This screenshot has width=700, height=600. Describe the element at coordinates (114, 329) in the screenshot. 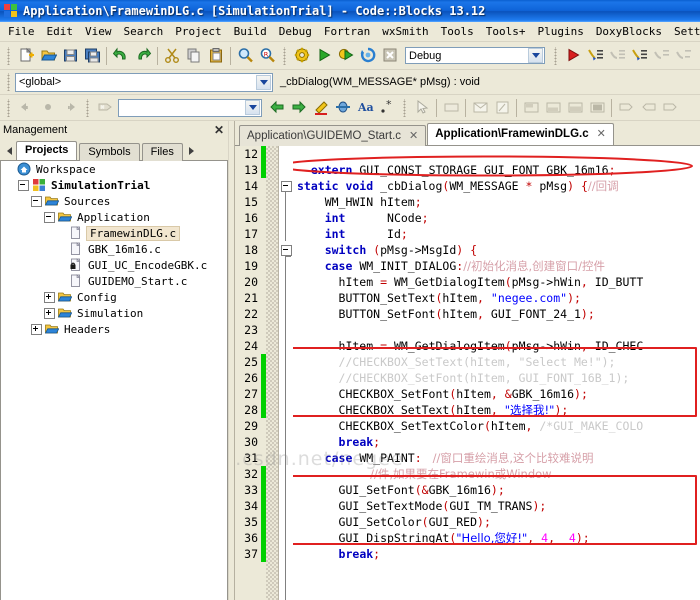

I see `tree-item: Headers` at that location.